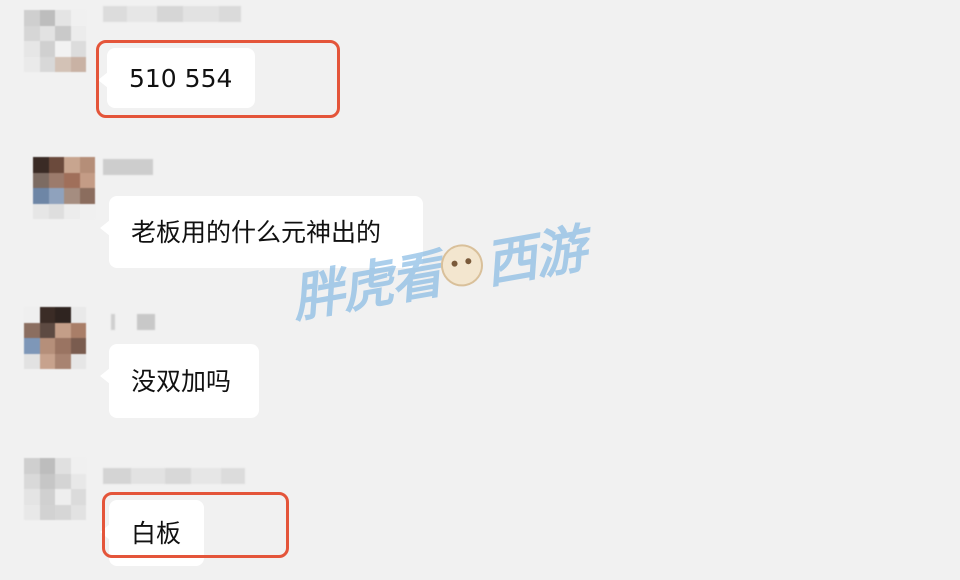 Image resolution: width=960 pixels, height=580 pixels. What do you see at coordinates (535, 257) in the screenshot?
I see `watermark-text-right: 西游` at bounding box center [535, 257].